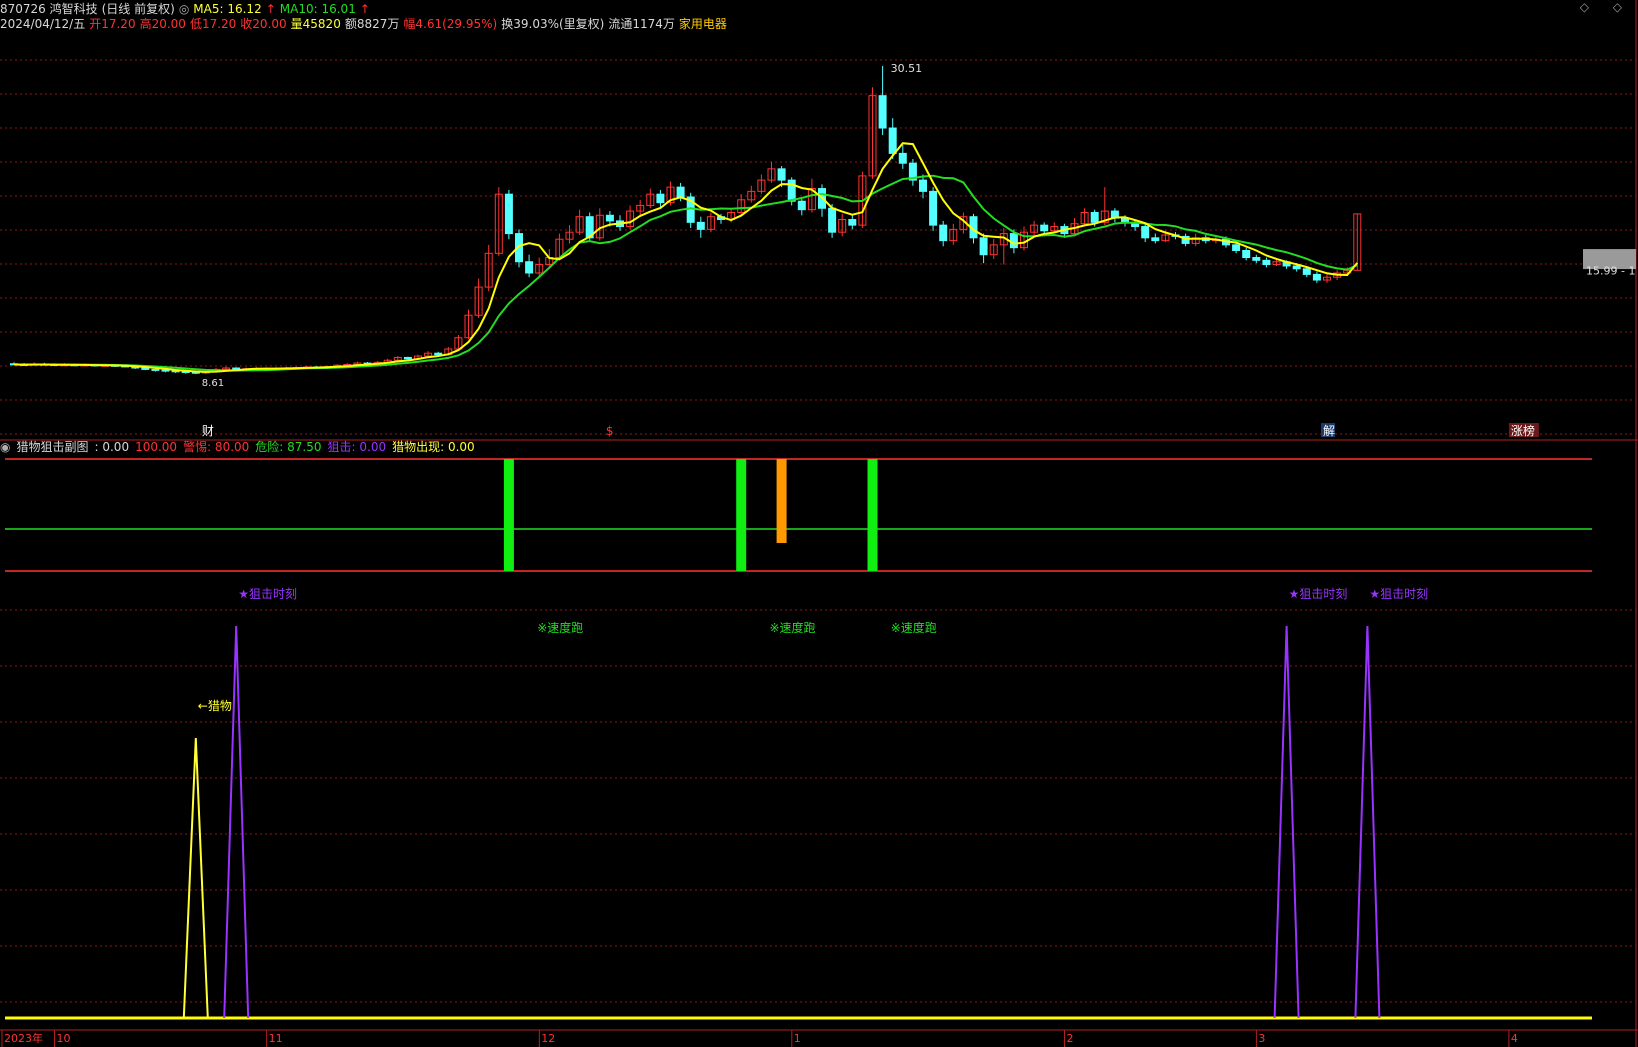 Image resolution: width=1638 pixels, height=1047 pixels. Describe the element at coordinates (907, 68) in the screenshot. I see `high-price-label: 30.51` at that location.